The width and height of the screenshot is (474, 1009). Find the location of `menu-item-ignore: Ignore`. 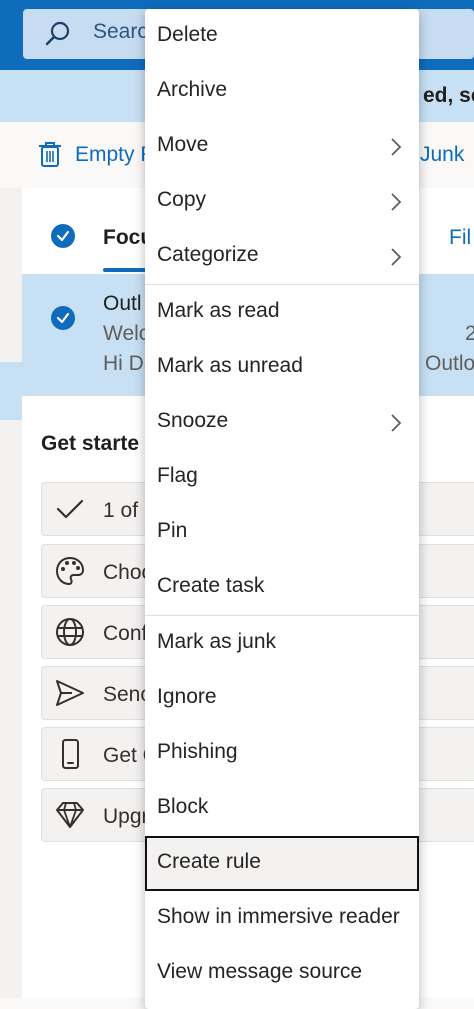

menu-item-ignore: Ignore is located at coordinates (282, 698).